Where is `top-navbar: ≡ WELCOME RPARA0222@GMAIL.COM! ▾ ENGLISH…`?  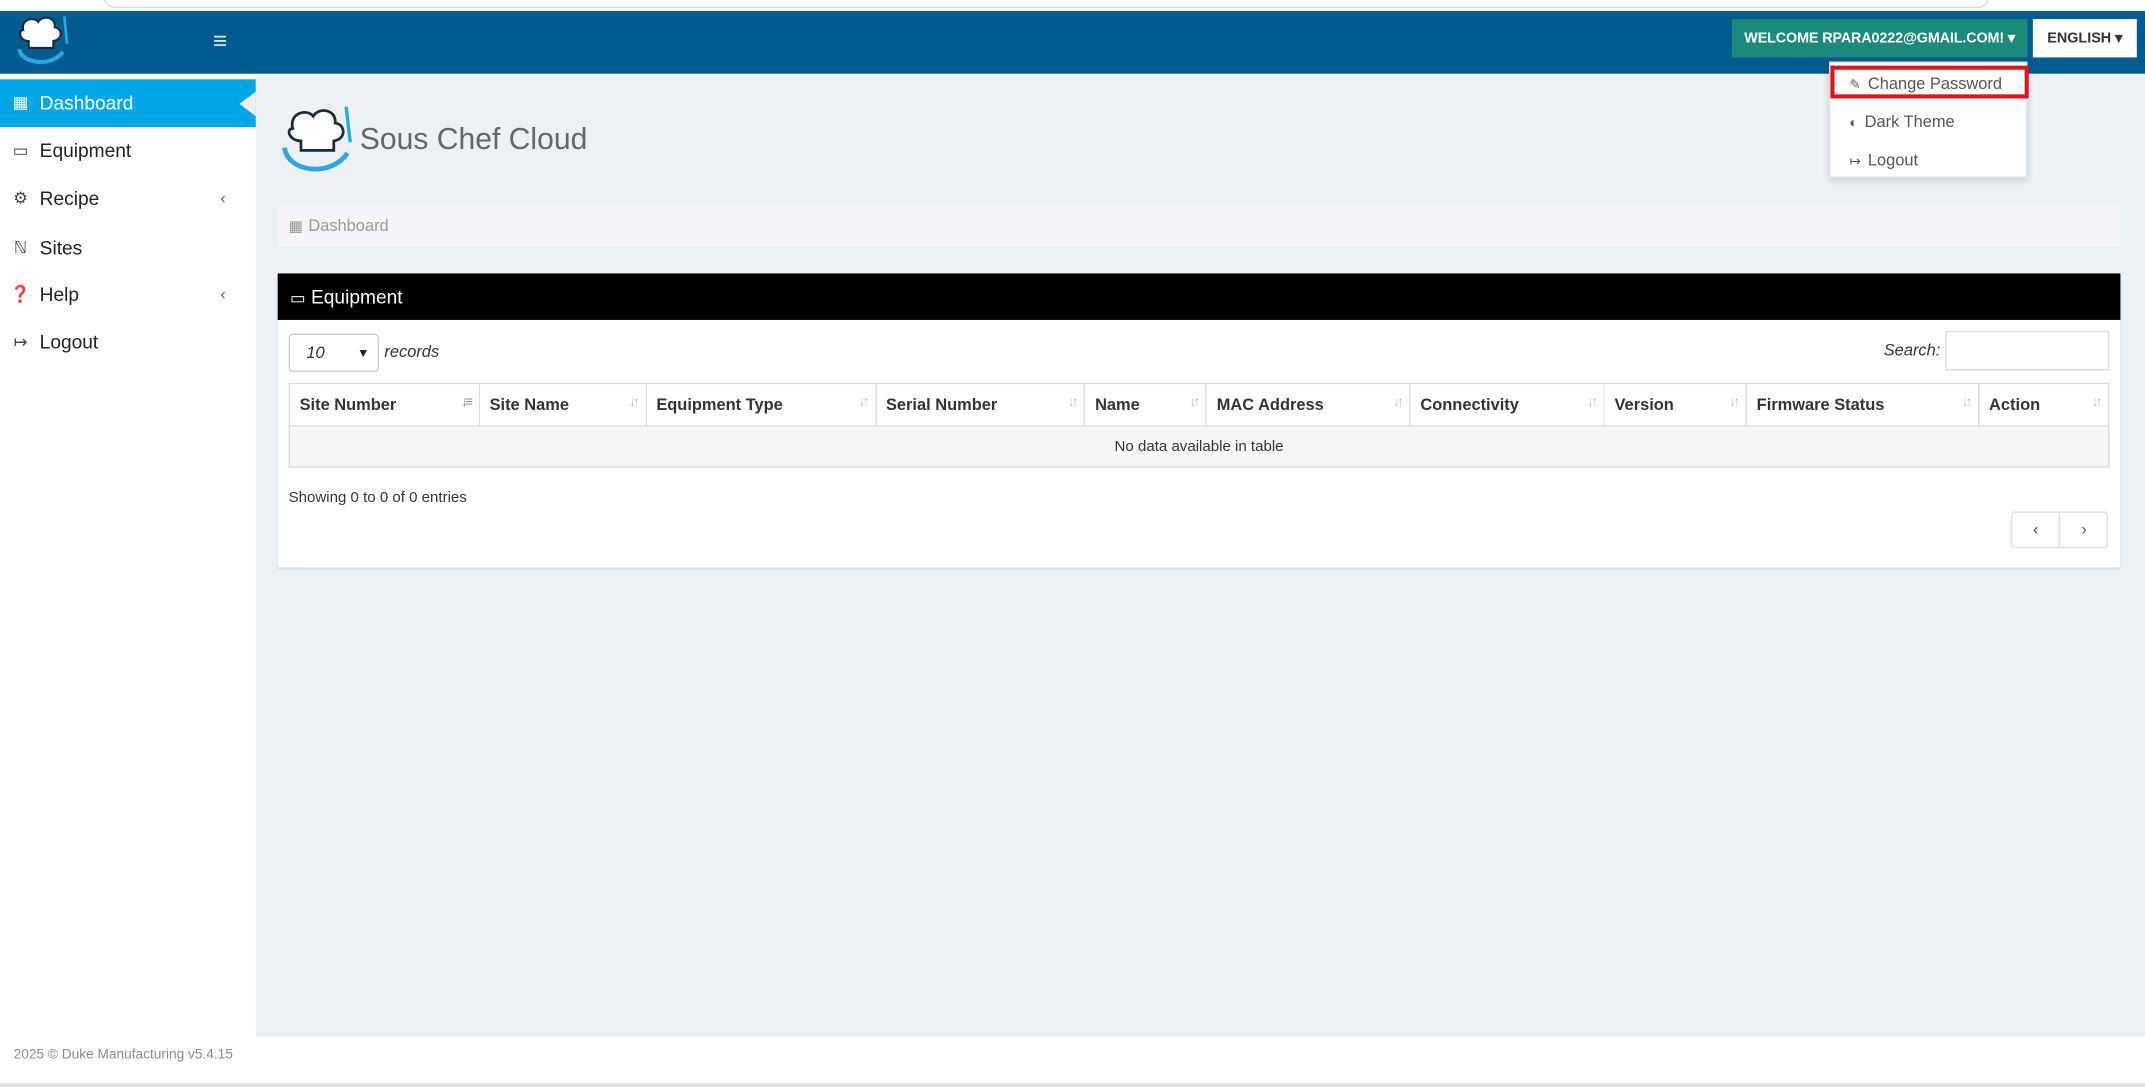 top-navbar: ≡ WELCOME RPARA0222@GMAIL.COM! ▾ ENGLISH… is located at coordinates (1072, 42).